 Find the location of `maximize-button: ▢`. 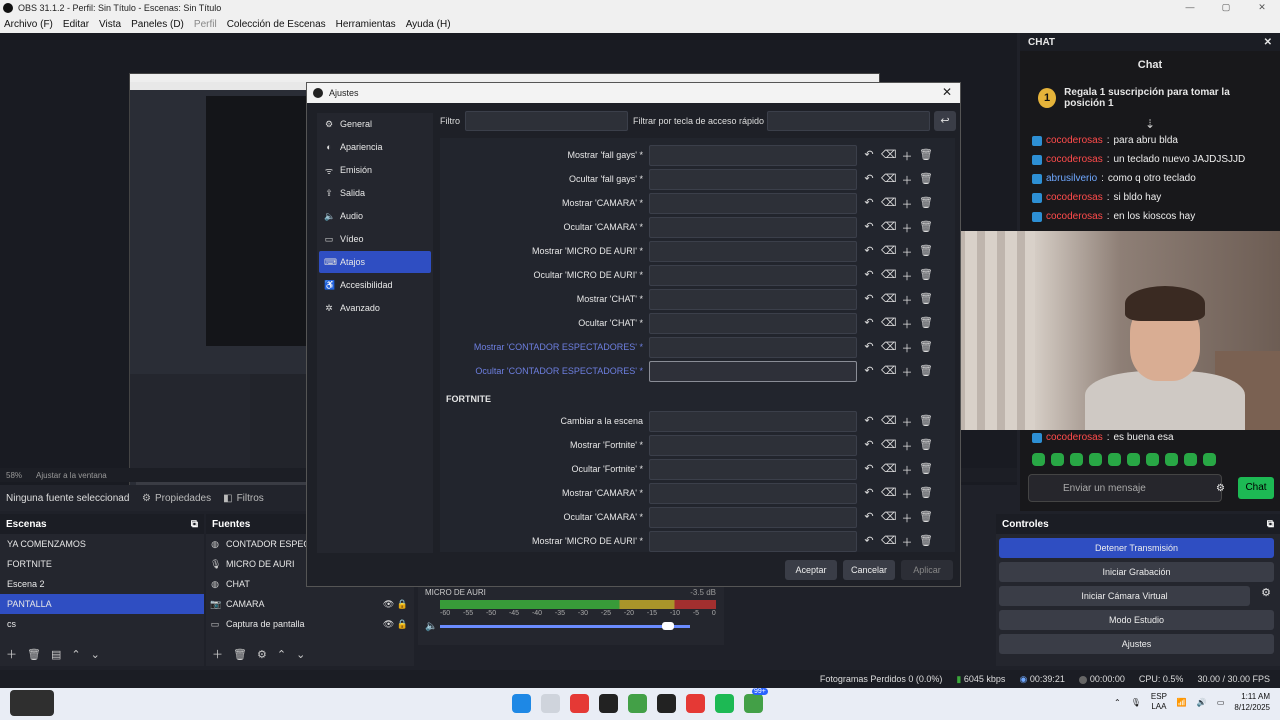

maximize-button: ▢ is located at coordinates (1226, 7).